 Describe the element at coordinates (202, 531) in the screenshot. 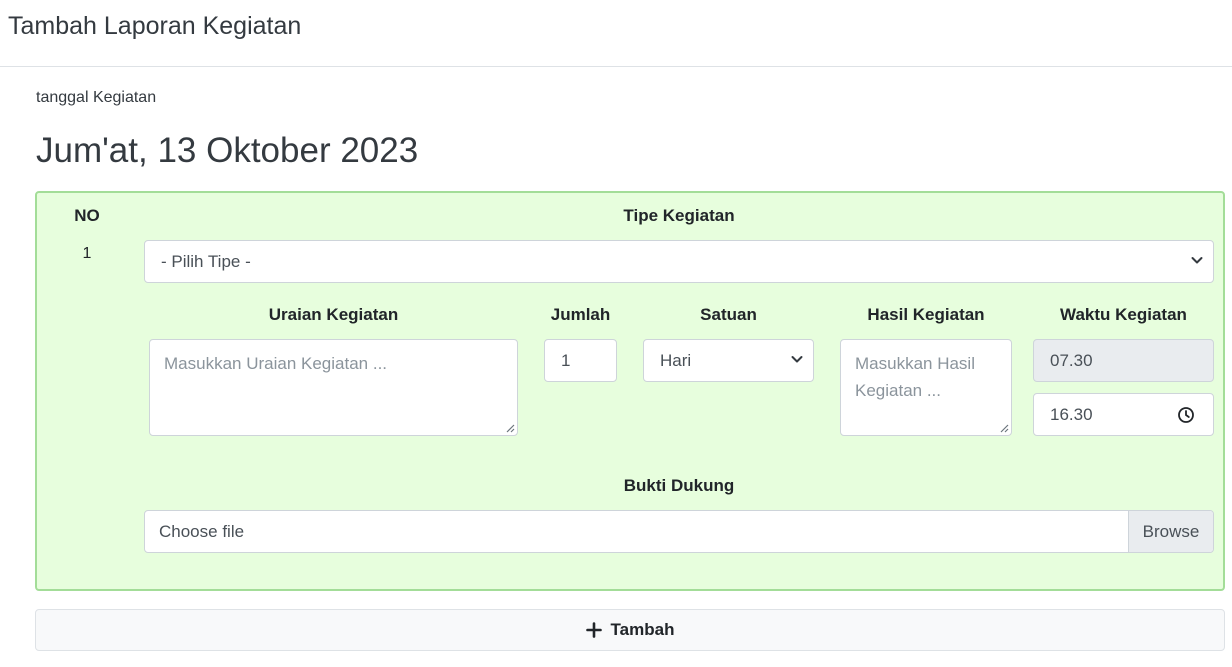

I see `file-input-label: Choose file` at that location.